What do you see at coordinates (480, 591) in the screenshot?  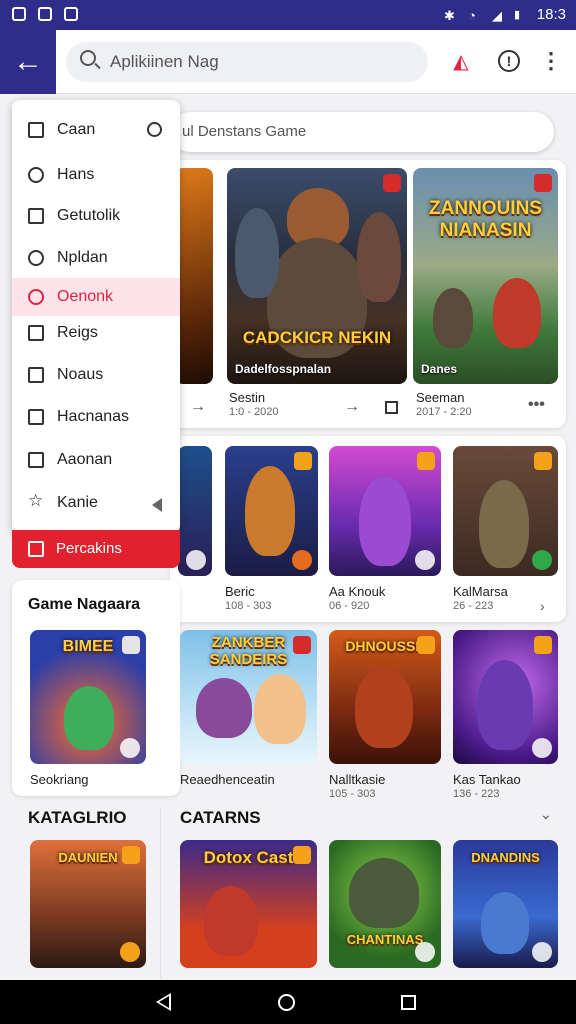 I see `game-title: KalMarsa` at bounding box center [480, 591].